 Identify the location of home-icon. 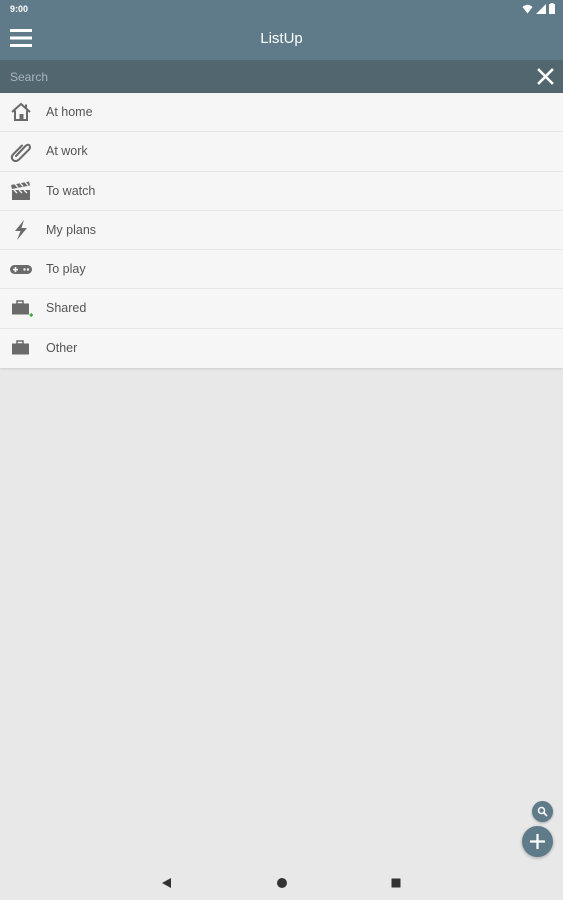
(282, 883).